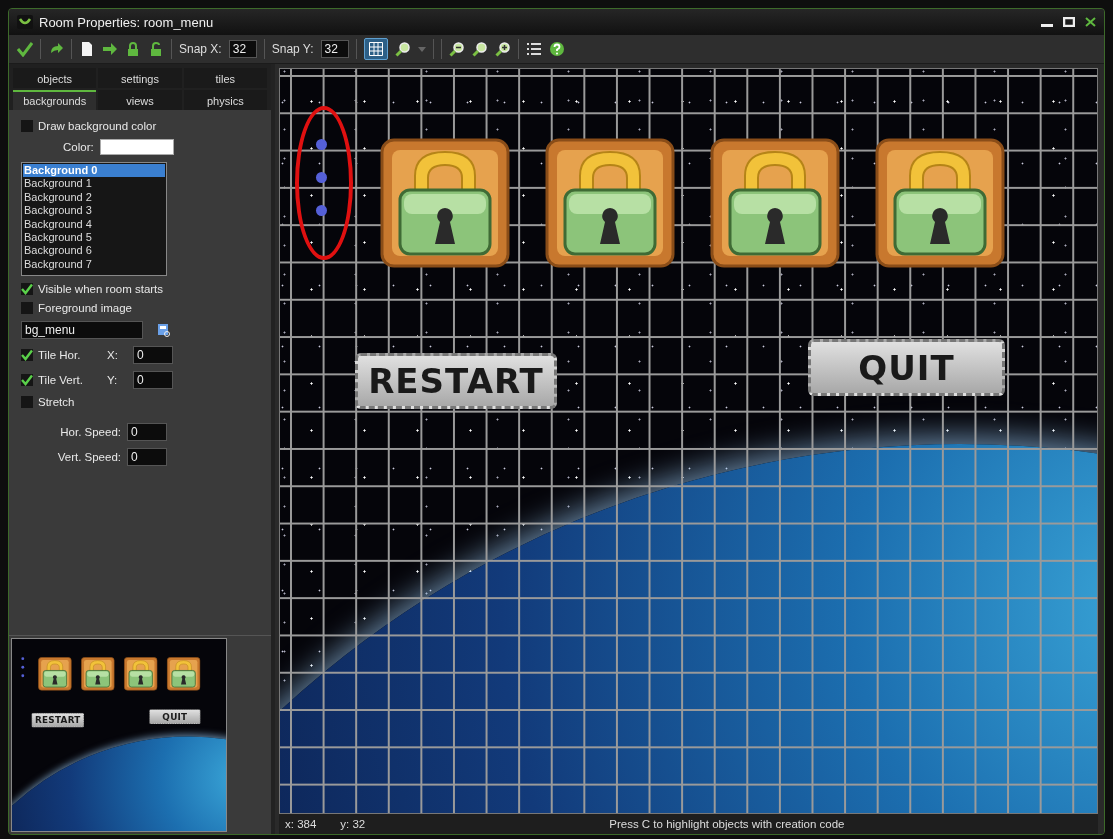  Describe the element at coordinates (353, 824) in the screenshot. I see `y-coordinate: y: 32` at that location.